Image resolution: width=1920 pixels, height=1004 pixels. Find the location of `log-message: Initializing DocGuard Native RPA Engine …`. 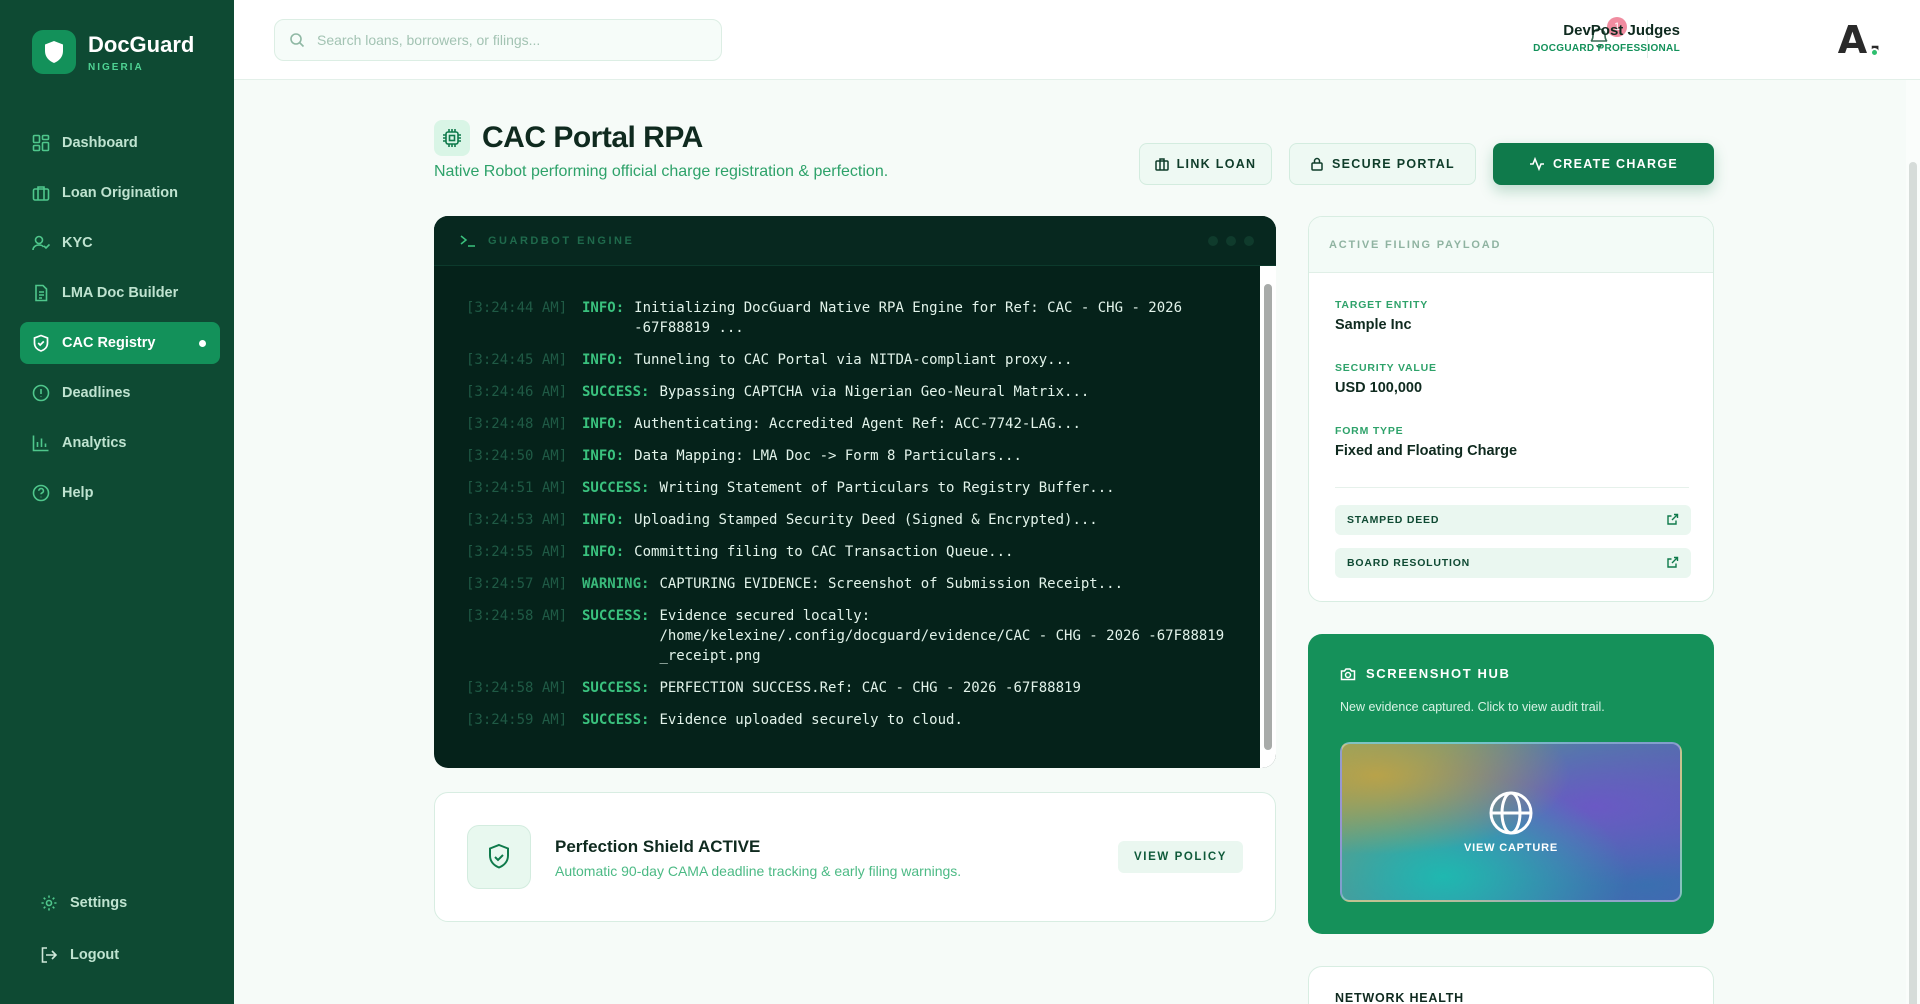

log-message: Initializing DocGuard Native RPA Engine … is located at coordinates (908, 318).